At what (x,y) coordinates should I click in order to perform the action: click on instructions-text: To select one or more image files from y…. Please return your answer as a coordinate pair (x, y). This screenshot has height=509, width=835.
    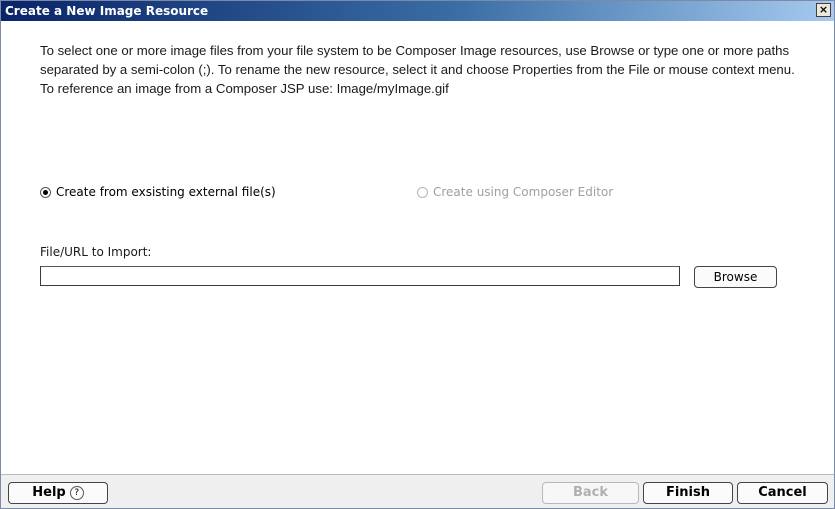
    Looking at the image, I should click on (417, 69).